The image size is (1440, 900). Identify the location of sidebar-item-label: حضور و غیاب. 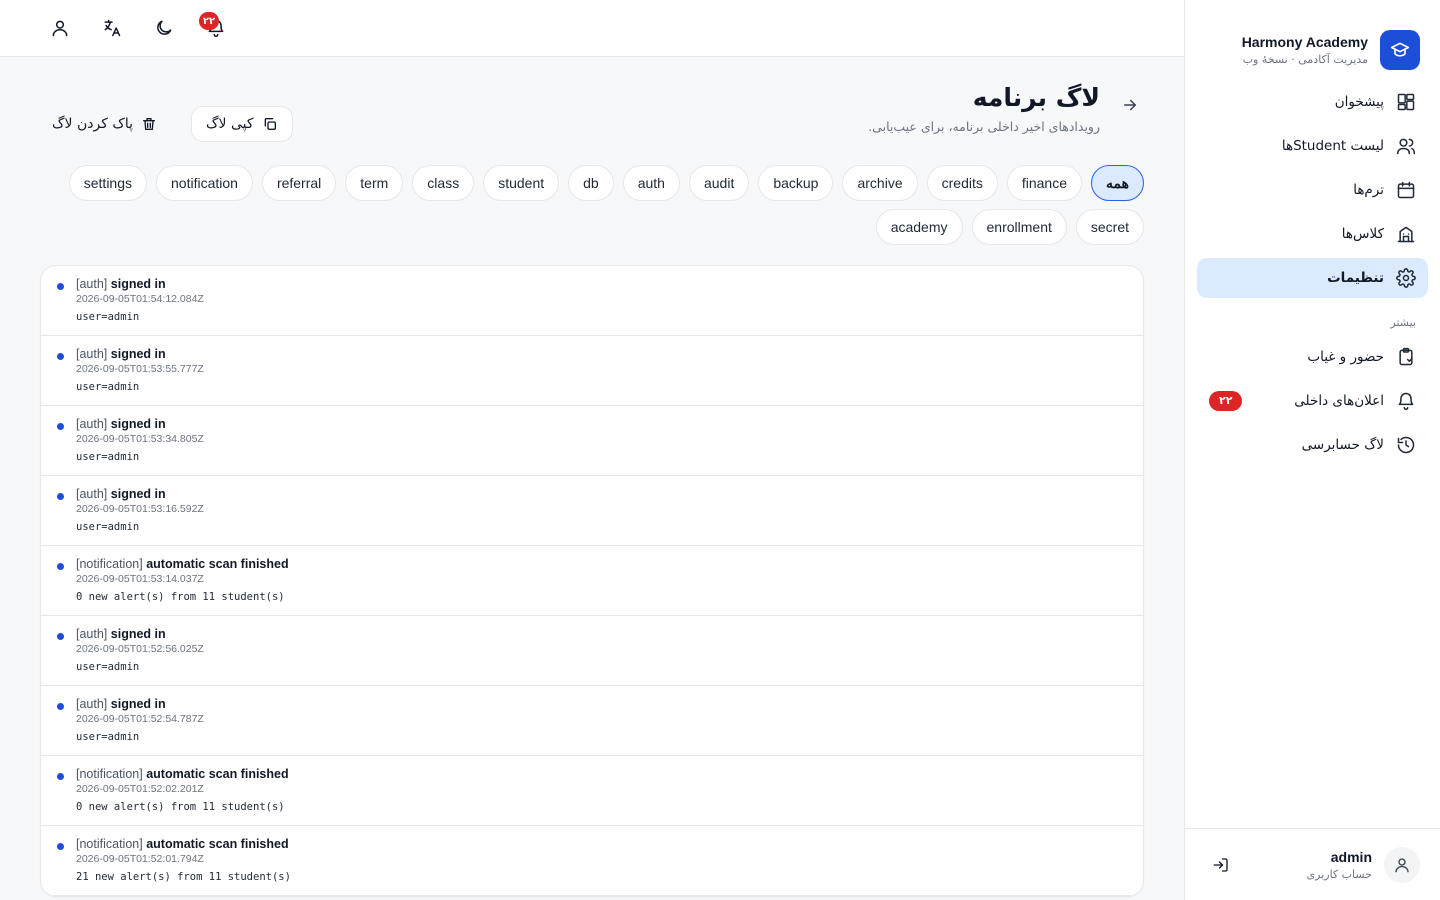
(1345, 357).